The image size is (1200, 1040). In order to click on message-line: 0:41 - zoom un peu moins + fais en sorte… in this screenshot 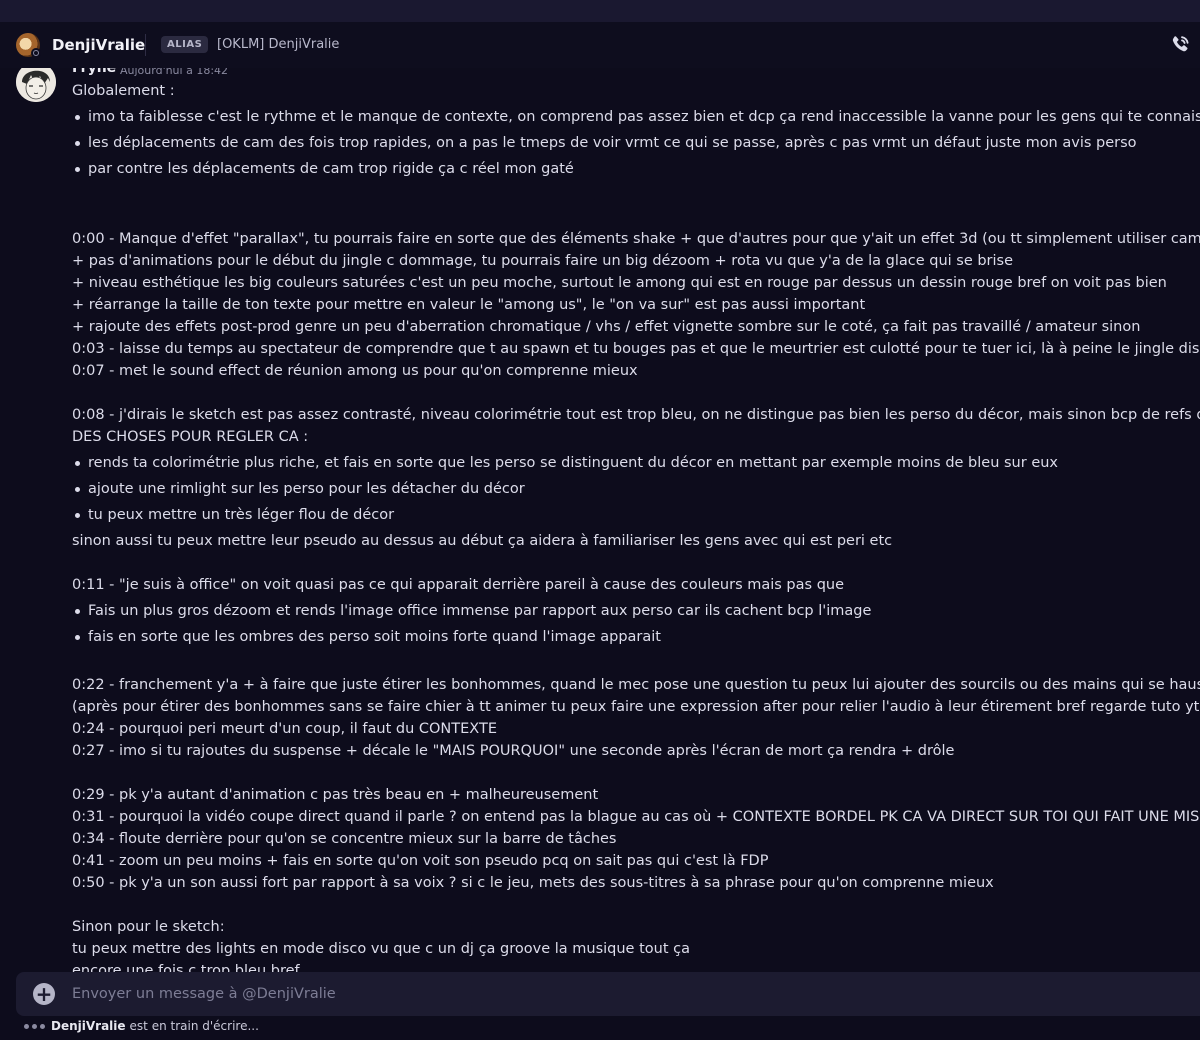, I will do `click(420, 861)`.